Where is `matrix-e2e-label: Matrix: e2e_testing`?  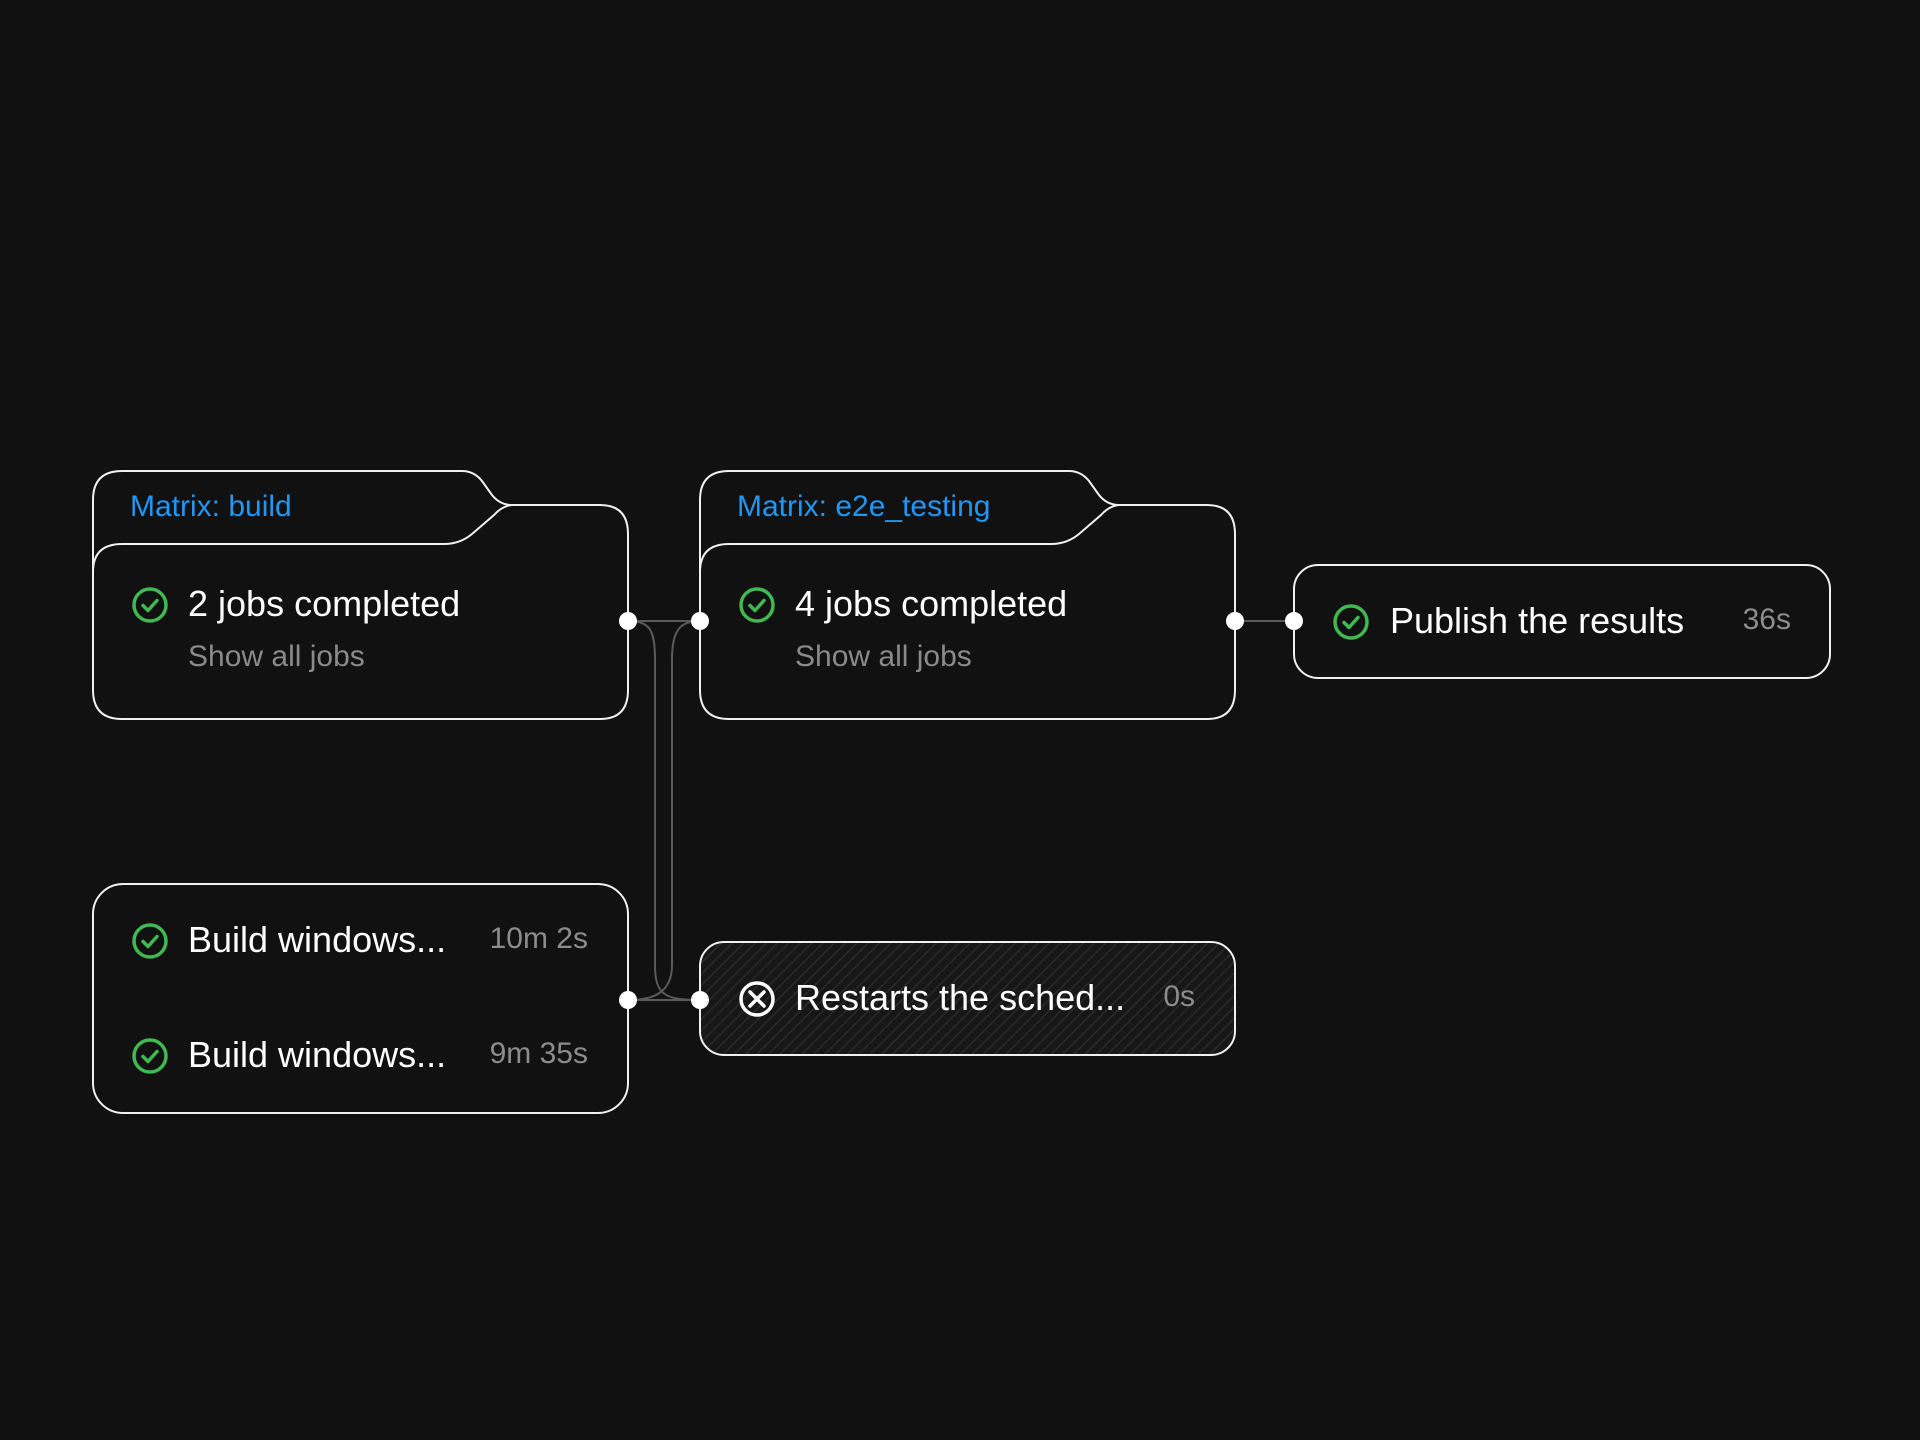
matrix-e2e-label: Matrix: e2e_testing is located at coordinates (864, 506).